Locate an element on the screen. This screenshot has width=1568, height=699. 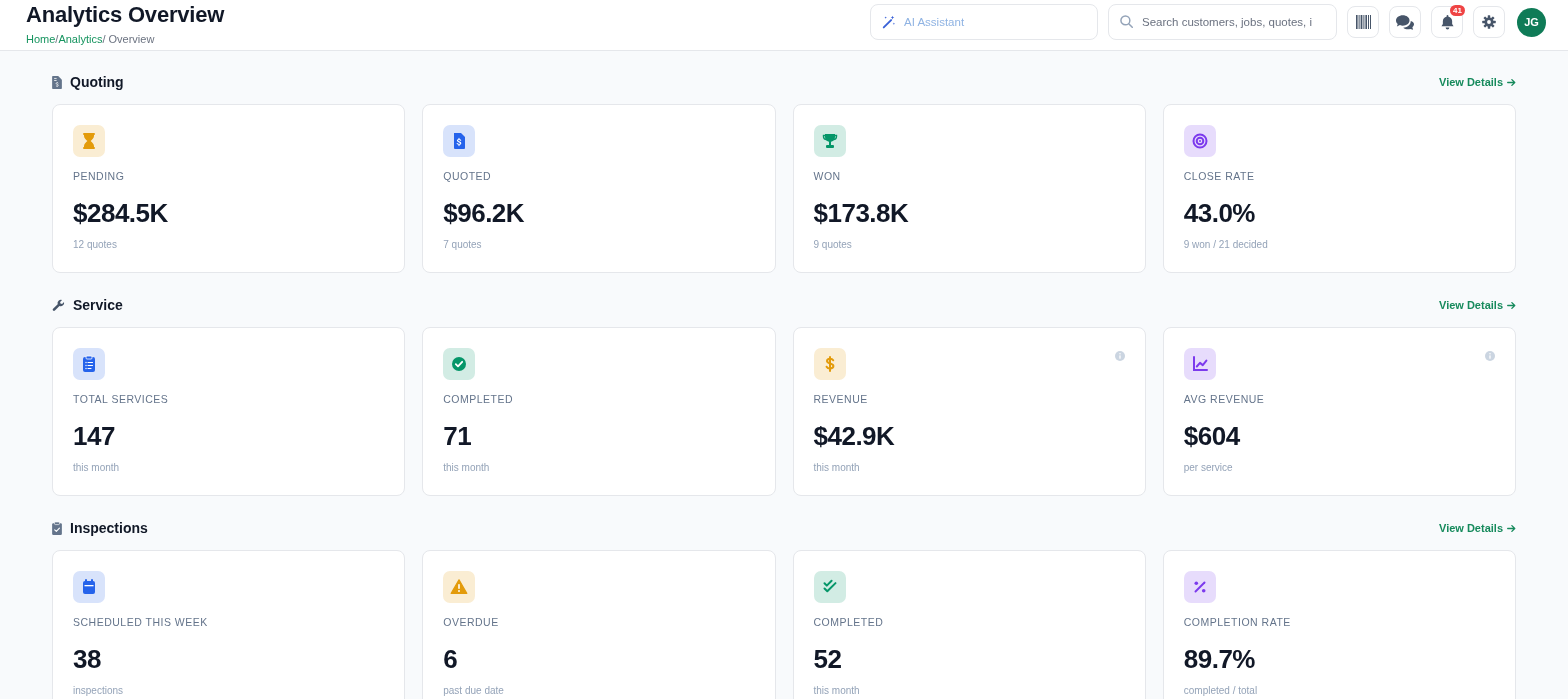
stat-label: CLOSE RATE is located at coordinates (1219, 176).